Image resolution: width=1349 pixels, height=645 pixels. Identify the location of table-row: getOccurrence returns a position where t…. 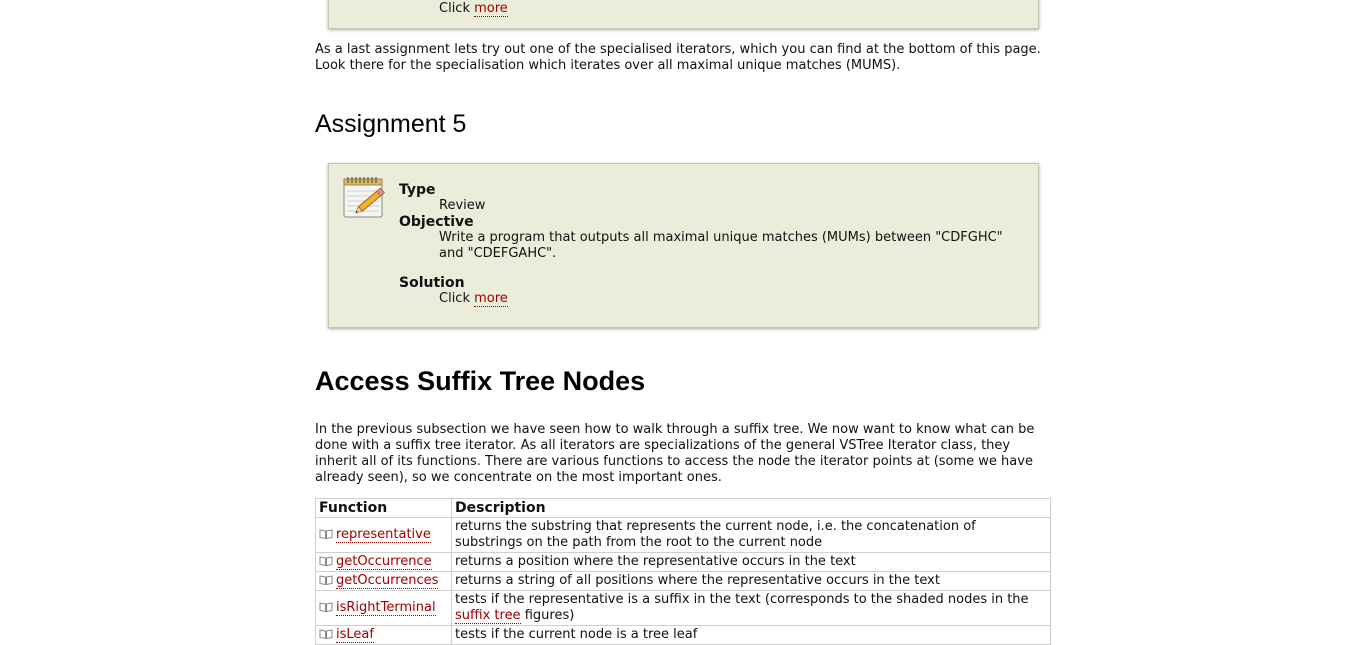
(683, 562).